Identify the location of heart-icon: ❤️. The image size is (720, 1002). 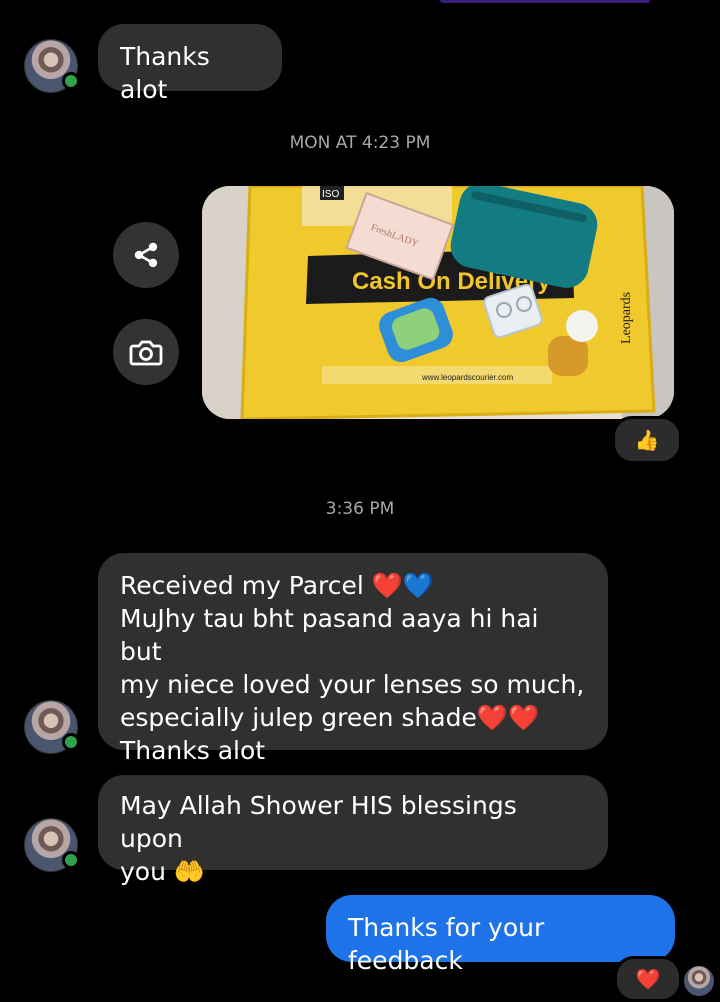
(648, 979).